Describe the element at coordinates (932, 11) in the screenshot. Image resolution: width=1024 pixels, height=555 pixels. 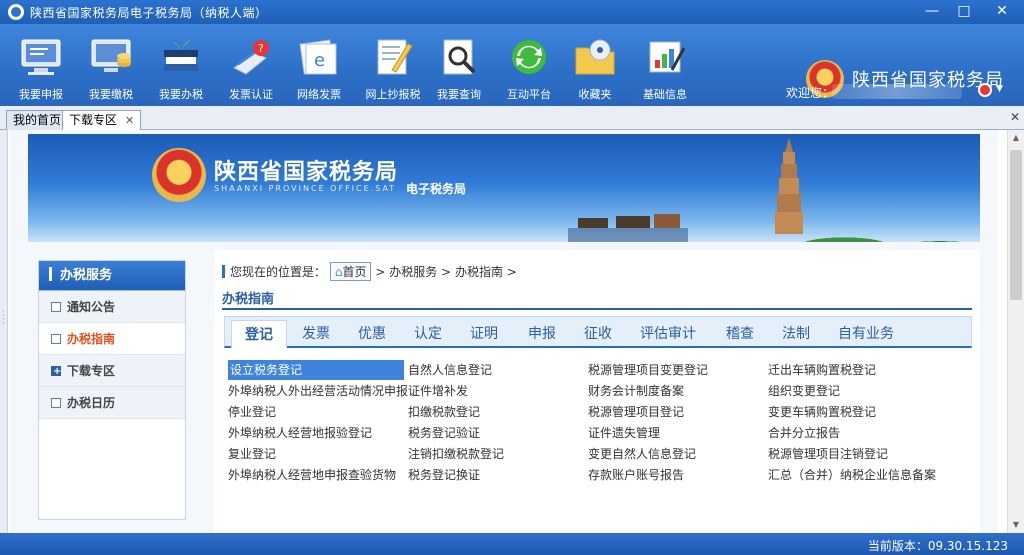
I see `minimize-button: —` at that location.